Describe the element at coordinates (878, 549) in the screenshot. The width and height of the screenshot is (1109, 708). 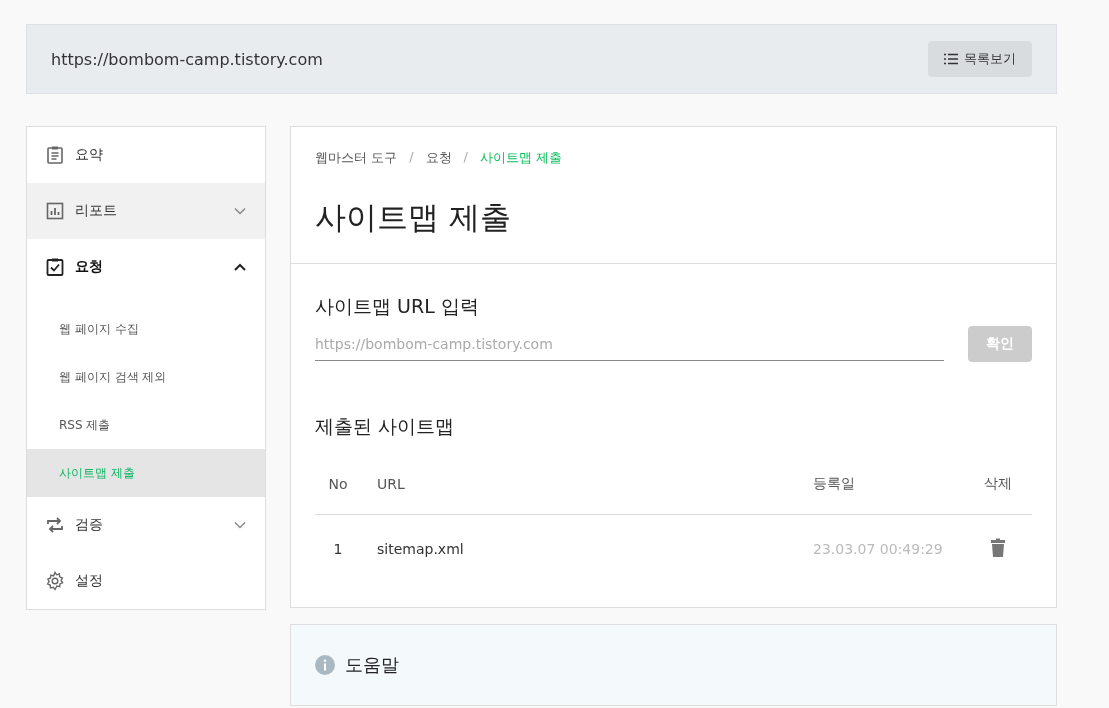
I see `registered-date: 23.03.07 00:49:29` at that location.